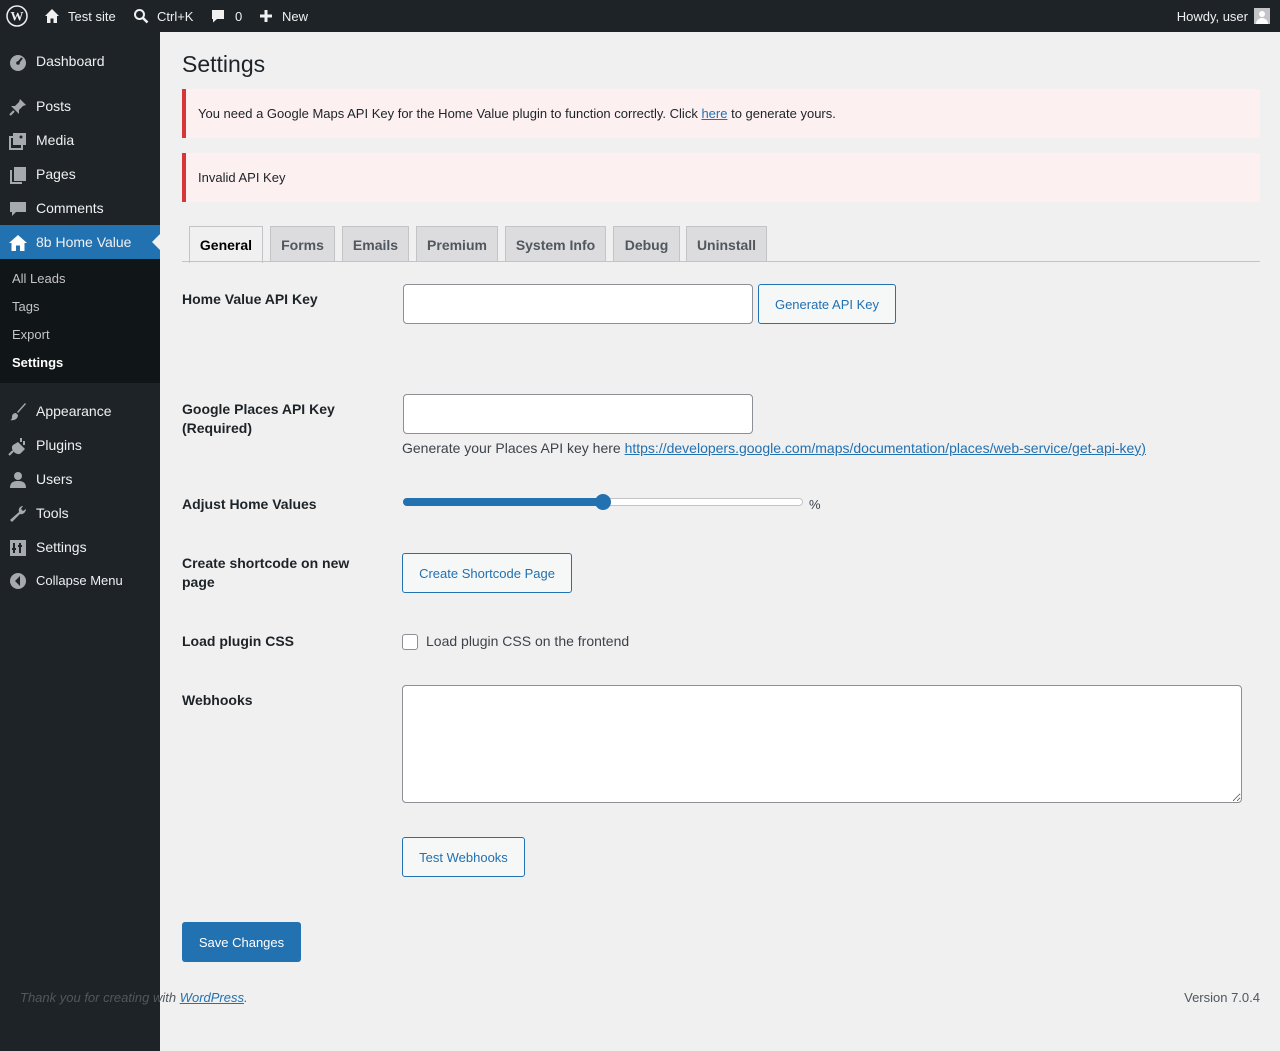 This screenshot has width=1280, height=1051. I want to click on plug-icon, so click(18, 446).